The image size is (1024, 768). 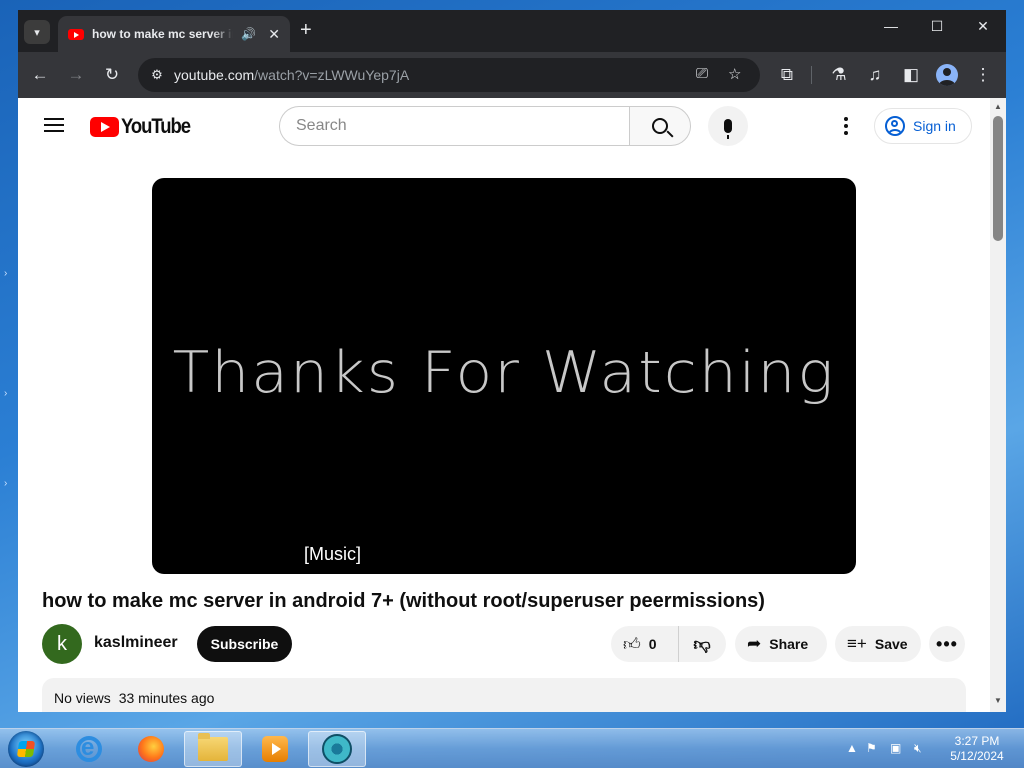 I want to click on more-horizontal-icon: •••, so click(x=947, y=643).